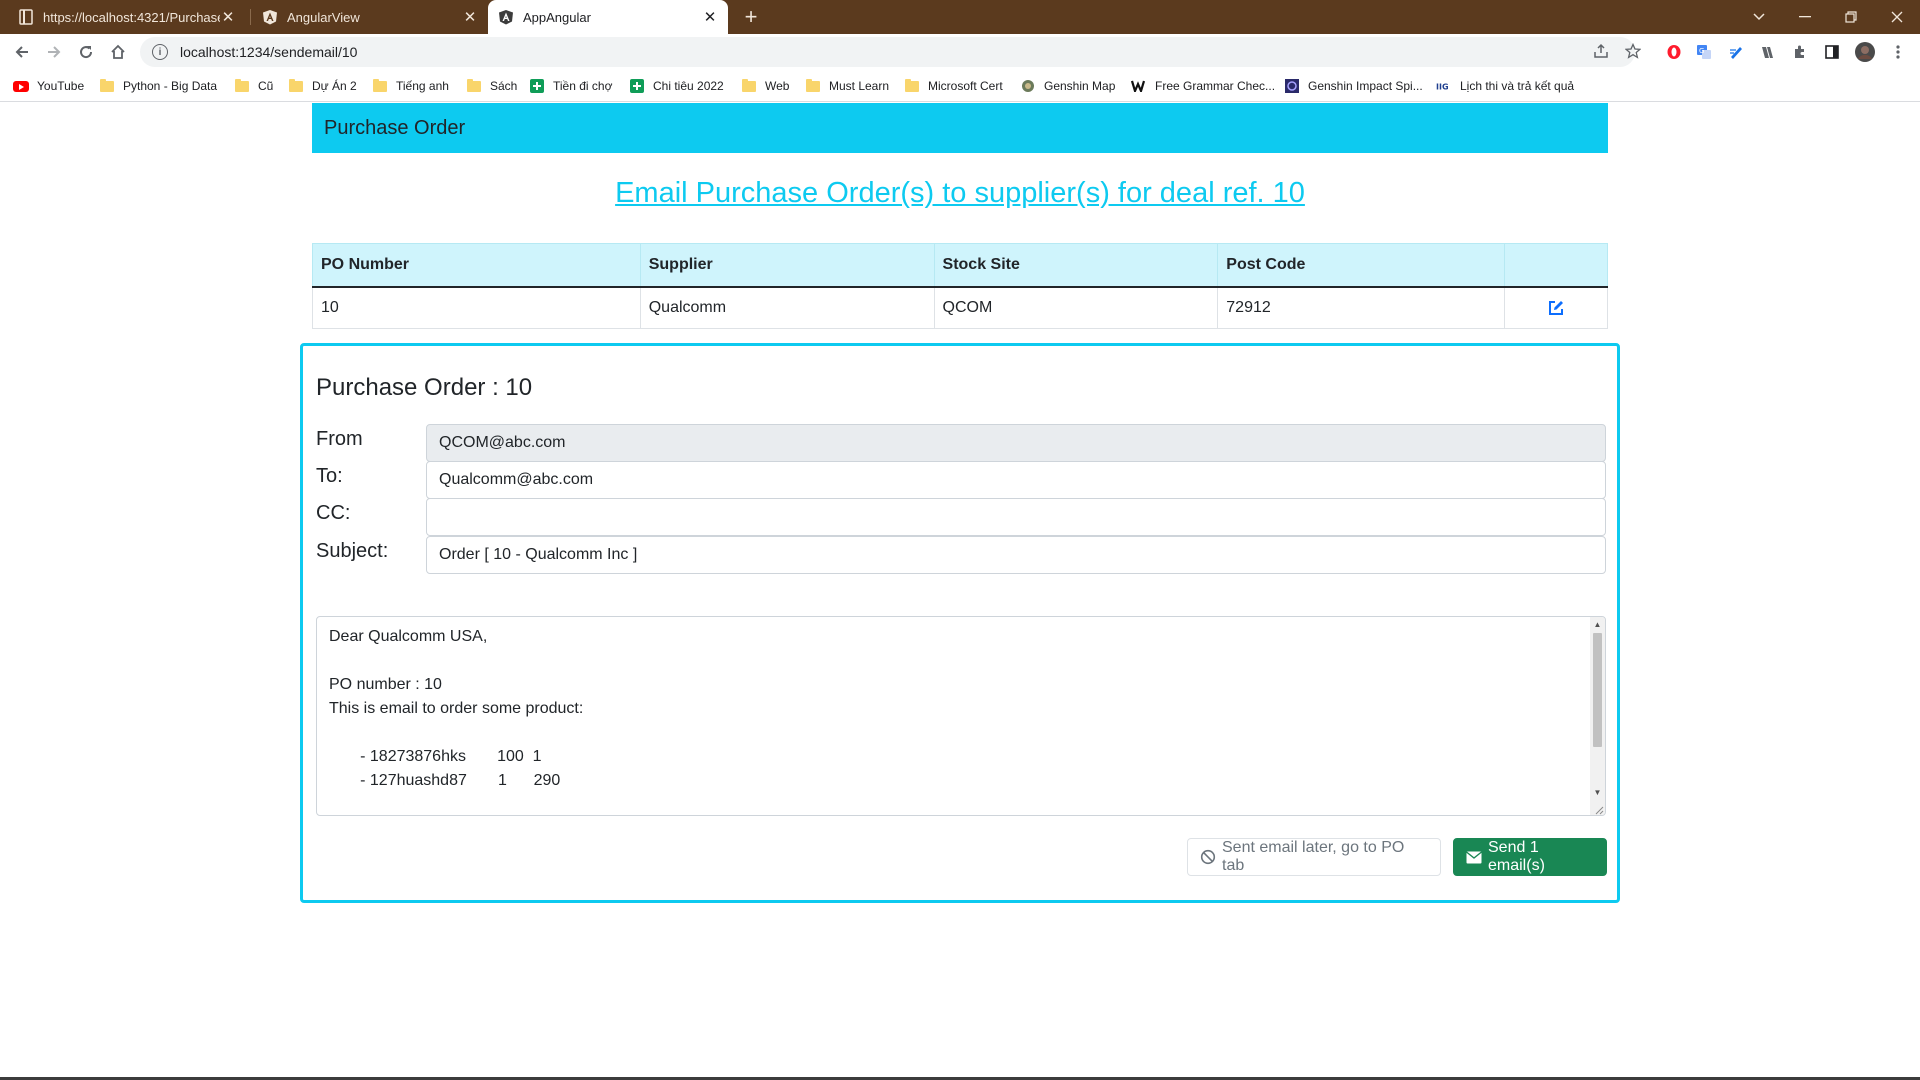  What do you see at coordinates (370, 17) in the screenshot?
I see `tab-angularview: AngularView ✕` at bounding box center [370, 17].